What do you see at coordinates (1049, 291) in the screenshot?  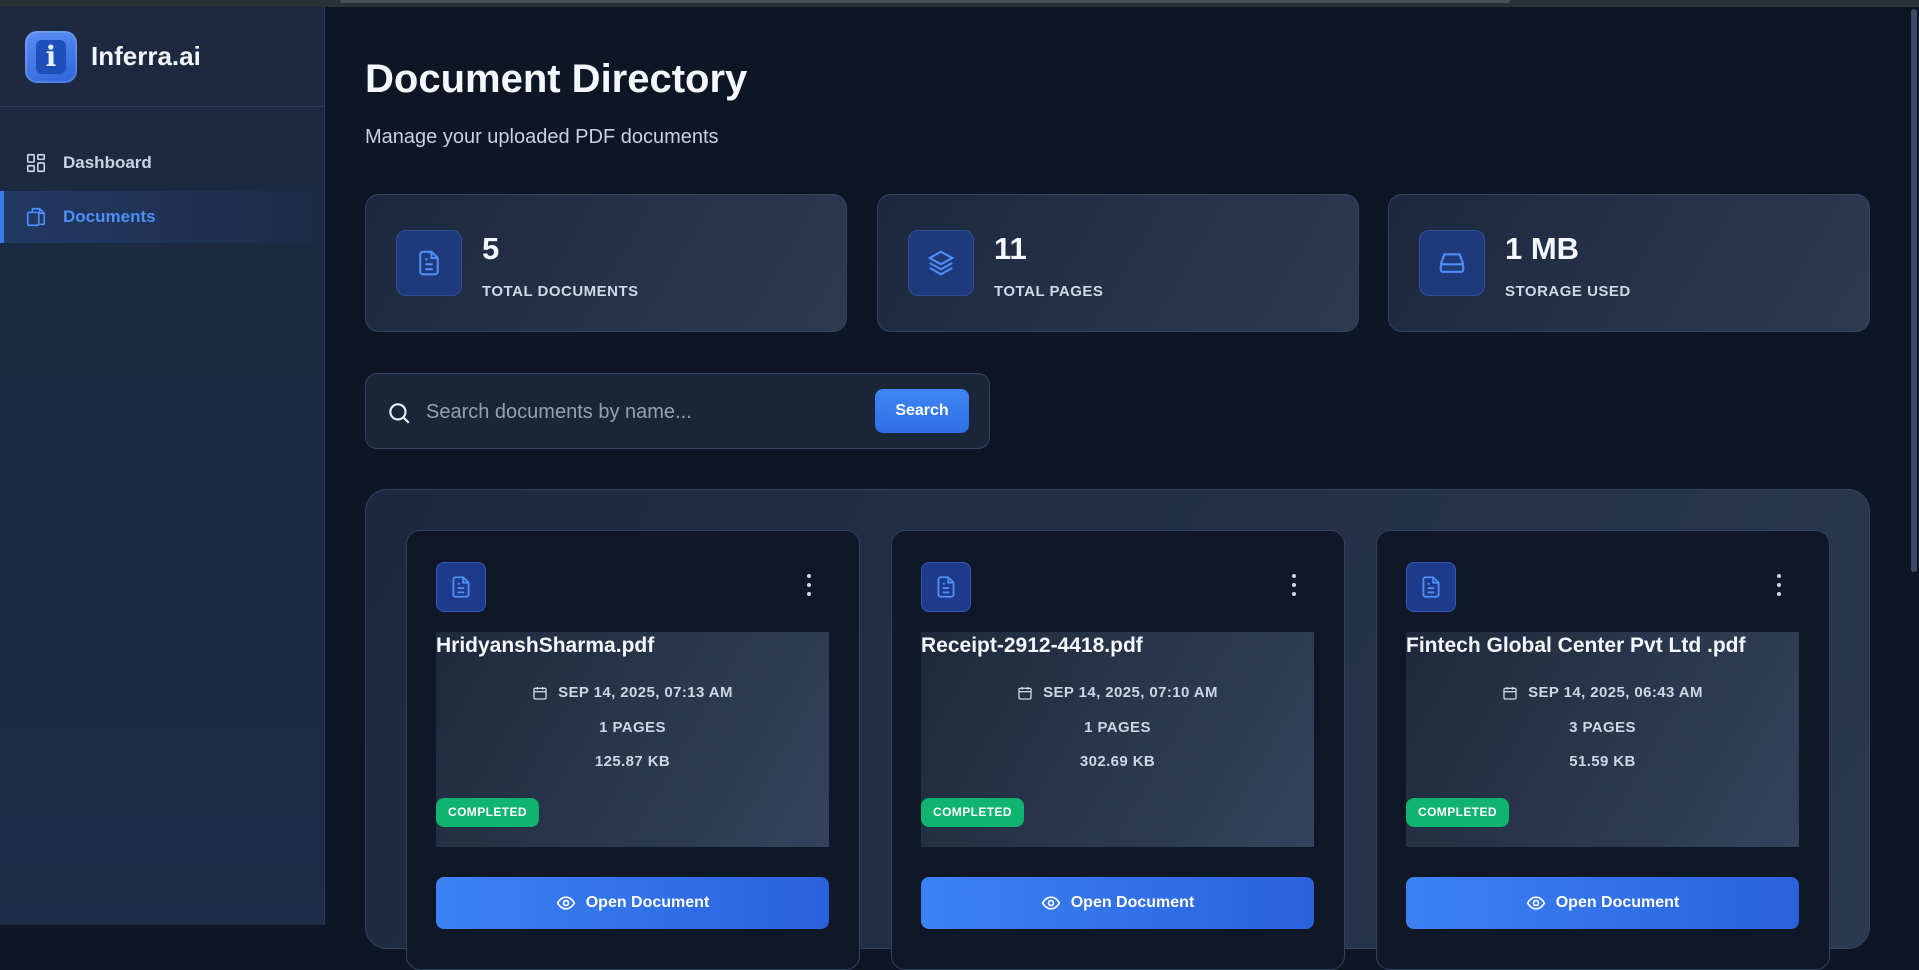 I see `stat-label: TOTAL PAGES` at bounding box center [1049, 291].